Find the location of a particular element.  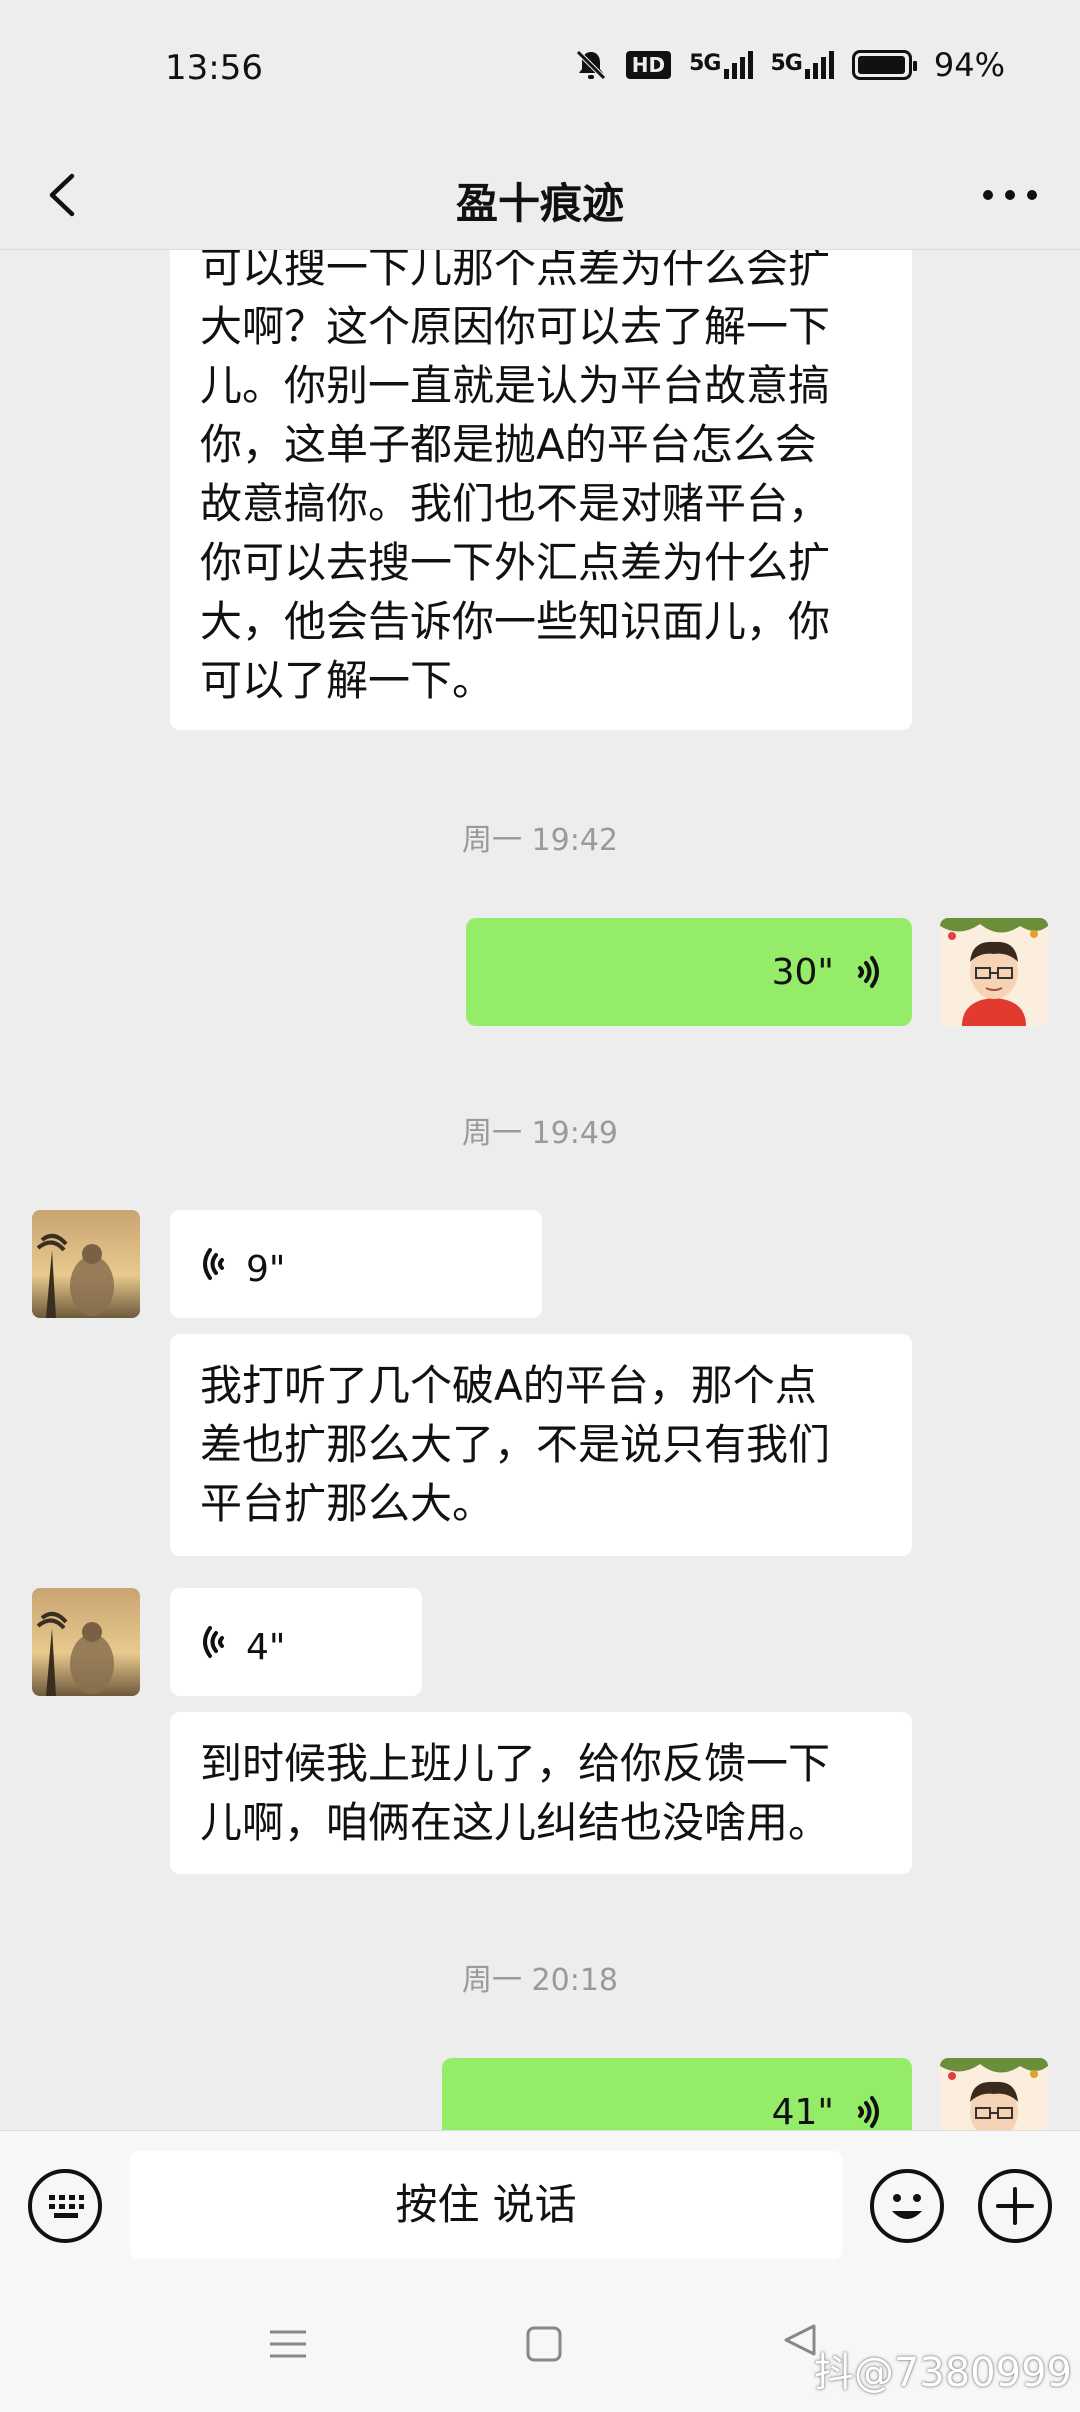

system-nav-bar: 抖@7380999 is located at coordinates (540, 2346).